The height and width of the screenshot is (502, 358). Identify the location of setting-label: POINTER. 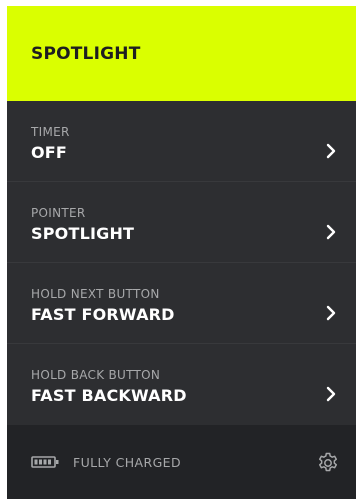
(58, 213).